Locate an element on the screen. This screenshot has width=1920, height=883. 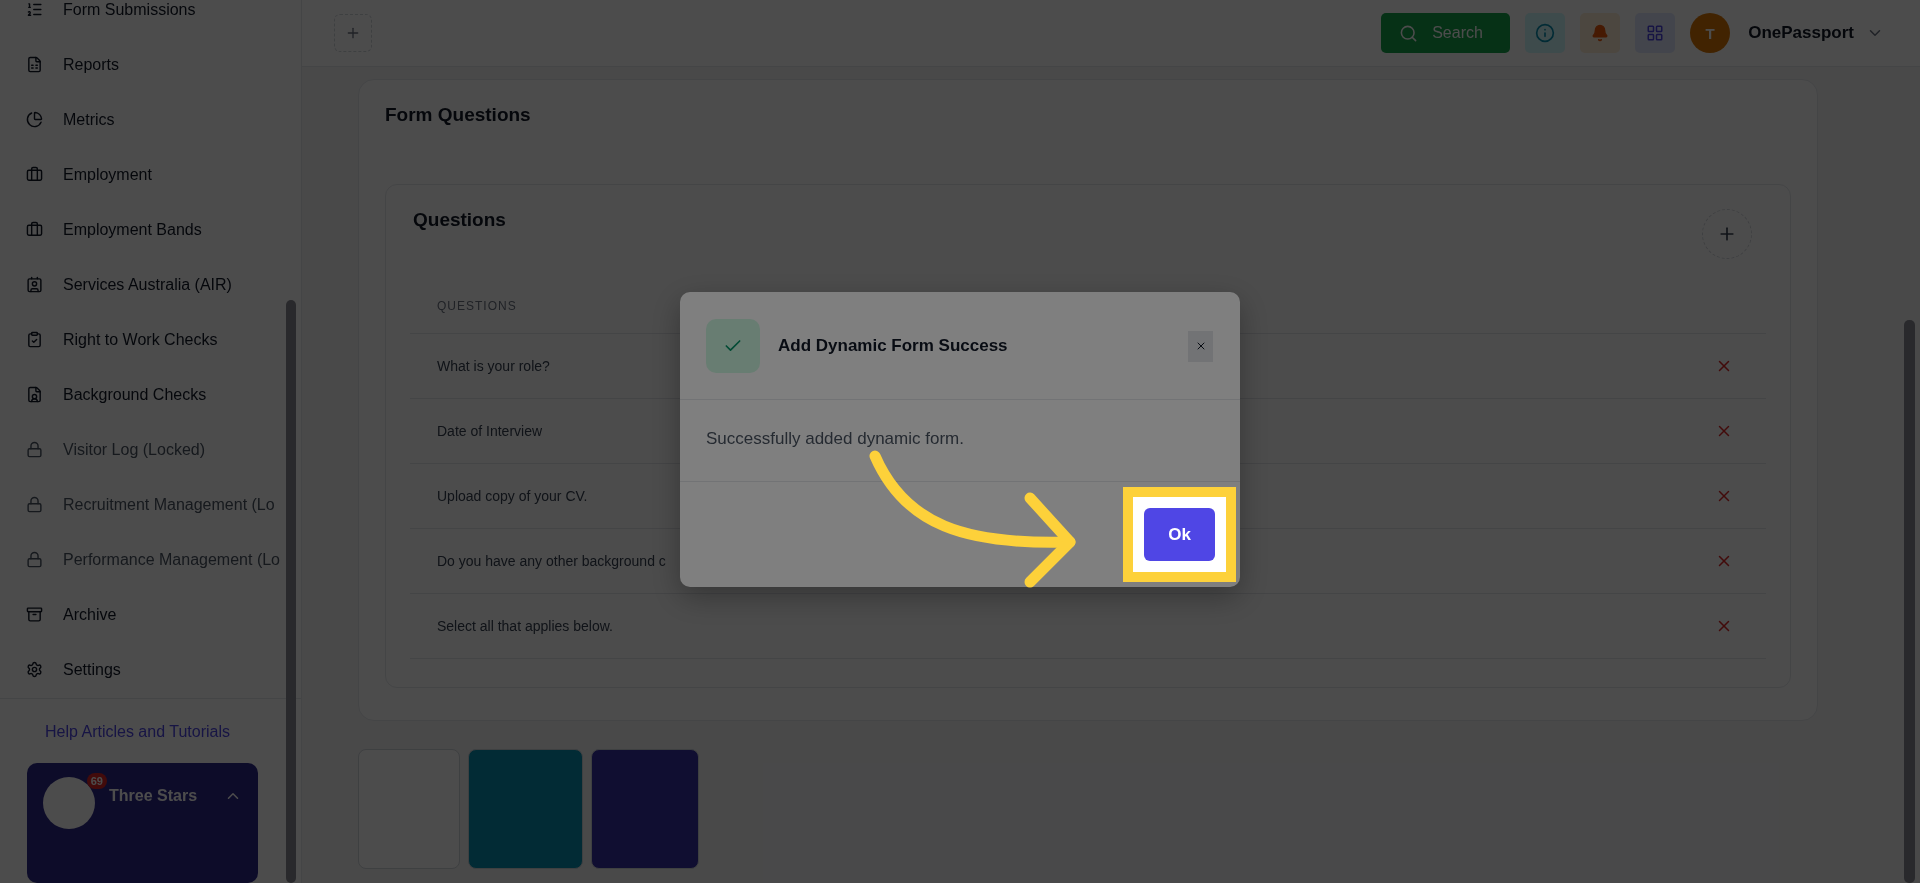
search-icon is located at coordinates (1409, 33).